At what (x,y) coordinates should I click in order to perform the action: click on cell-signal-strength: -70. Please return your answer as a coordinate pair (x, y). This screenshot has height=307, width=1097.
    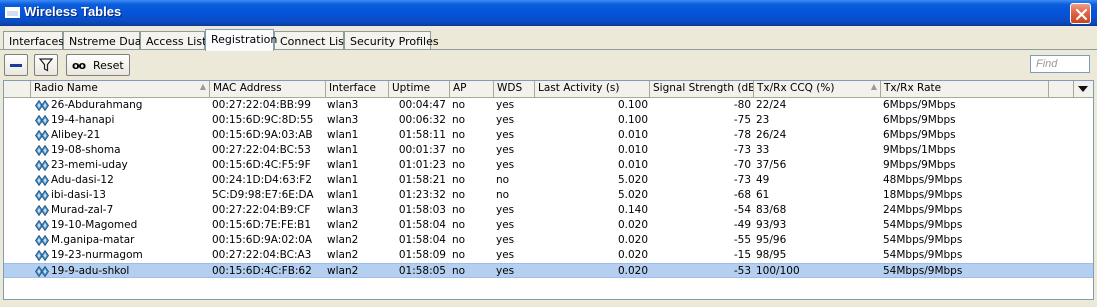
    Looking at the image, I should click on (742, 165).